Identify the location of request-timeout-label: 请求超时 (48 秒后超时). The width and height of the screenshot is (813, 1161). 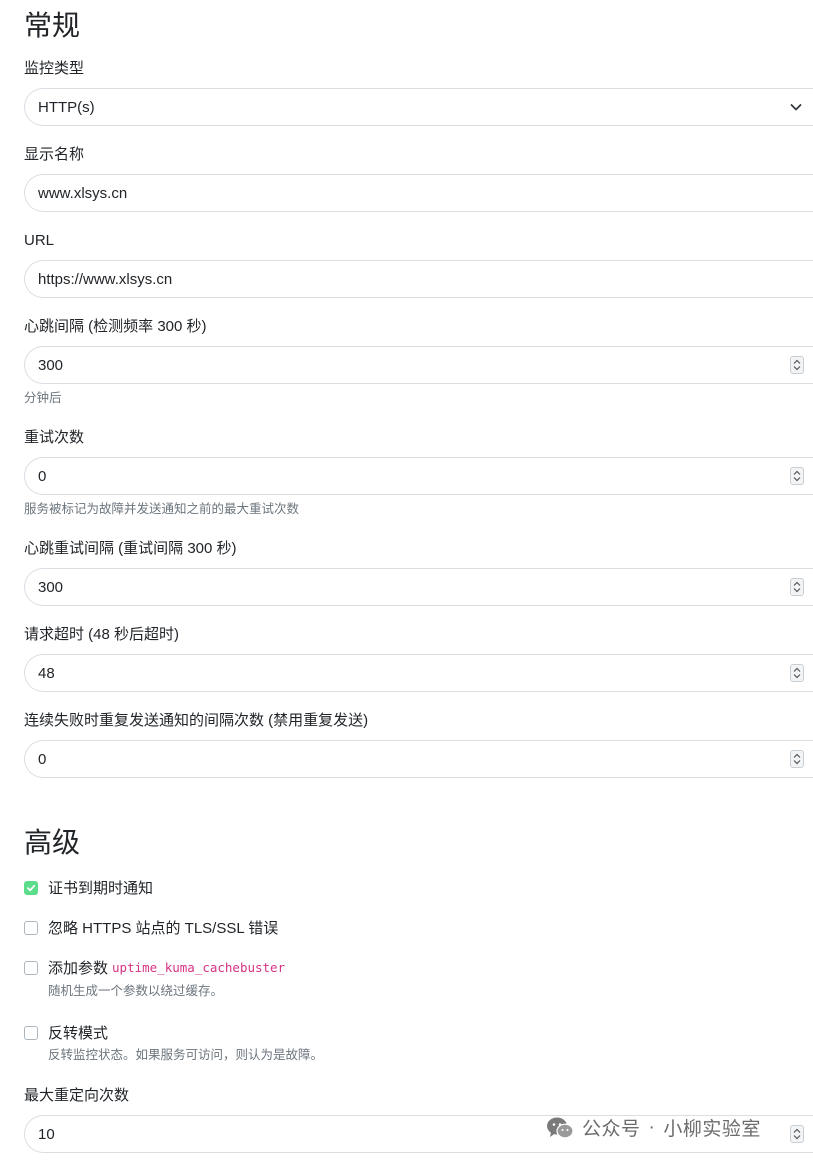
(102, 634).